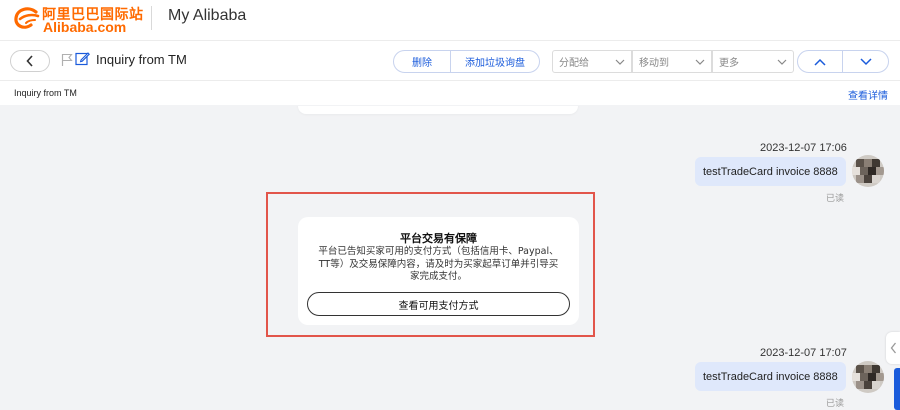  I want to click on more-dropdown: 更多, so click(753, 61).